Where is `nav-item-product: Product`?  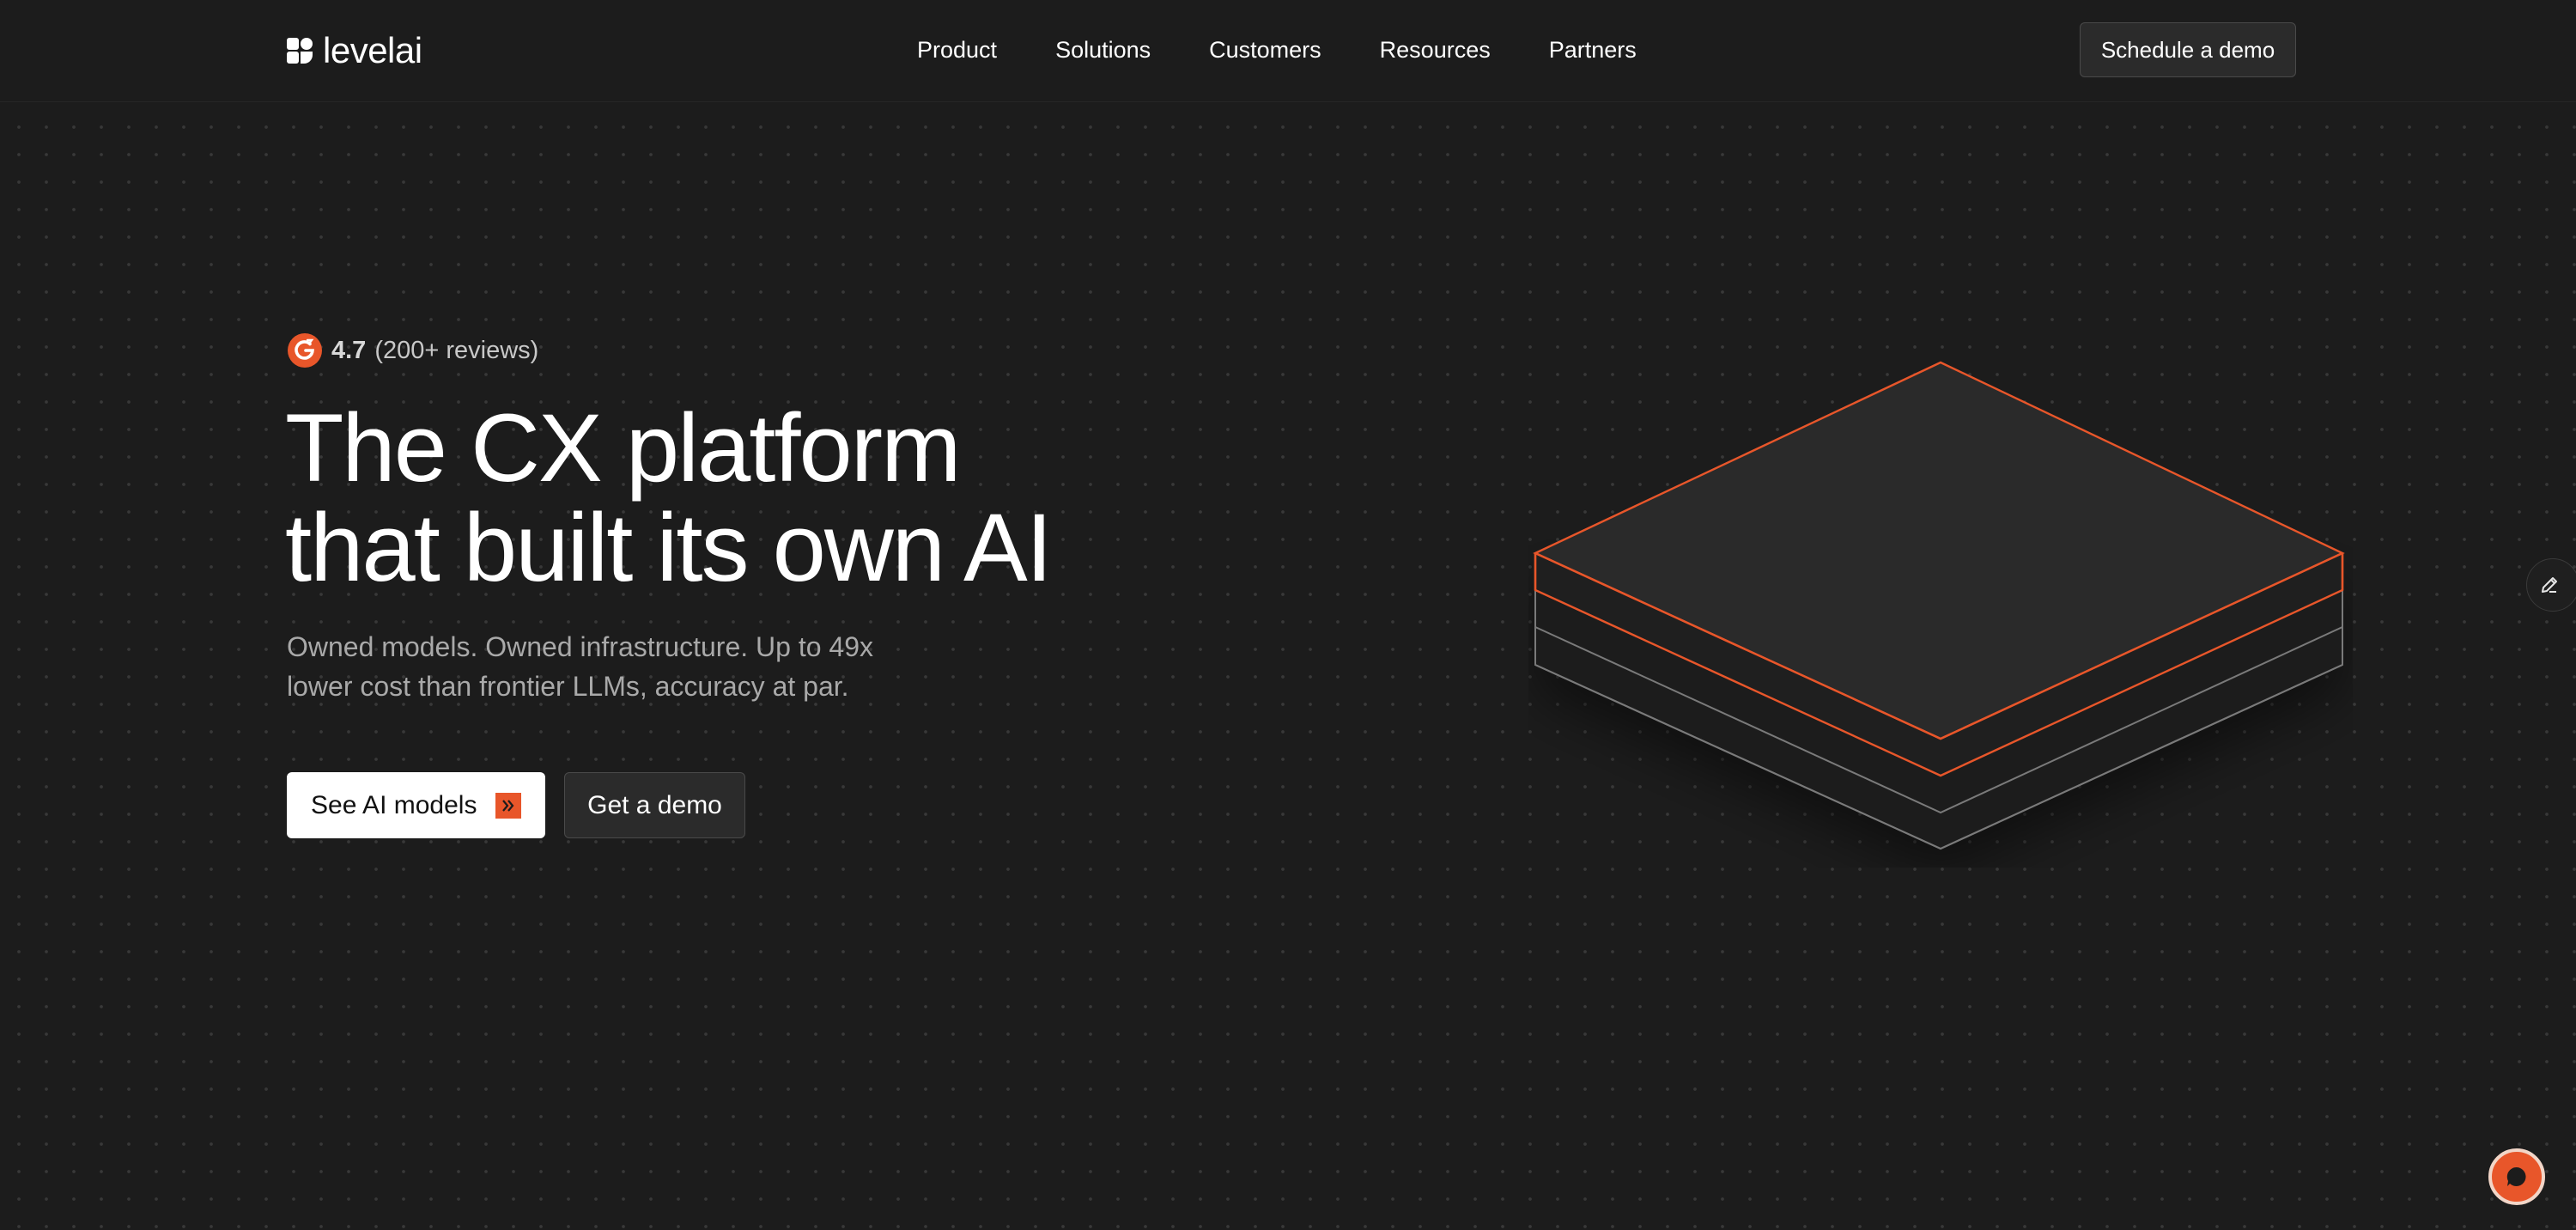
nav-item-product: Product is located at coordinates (957, 50).